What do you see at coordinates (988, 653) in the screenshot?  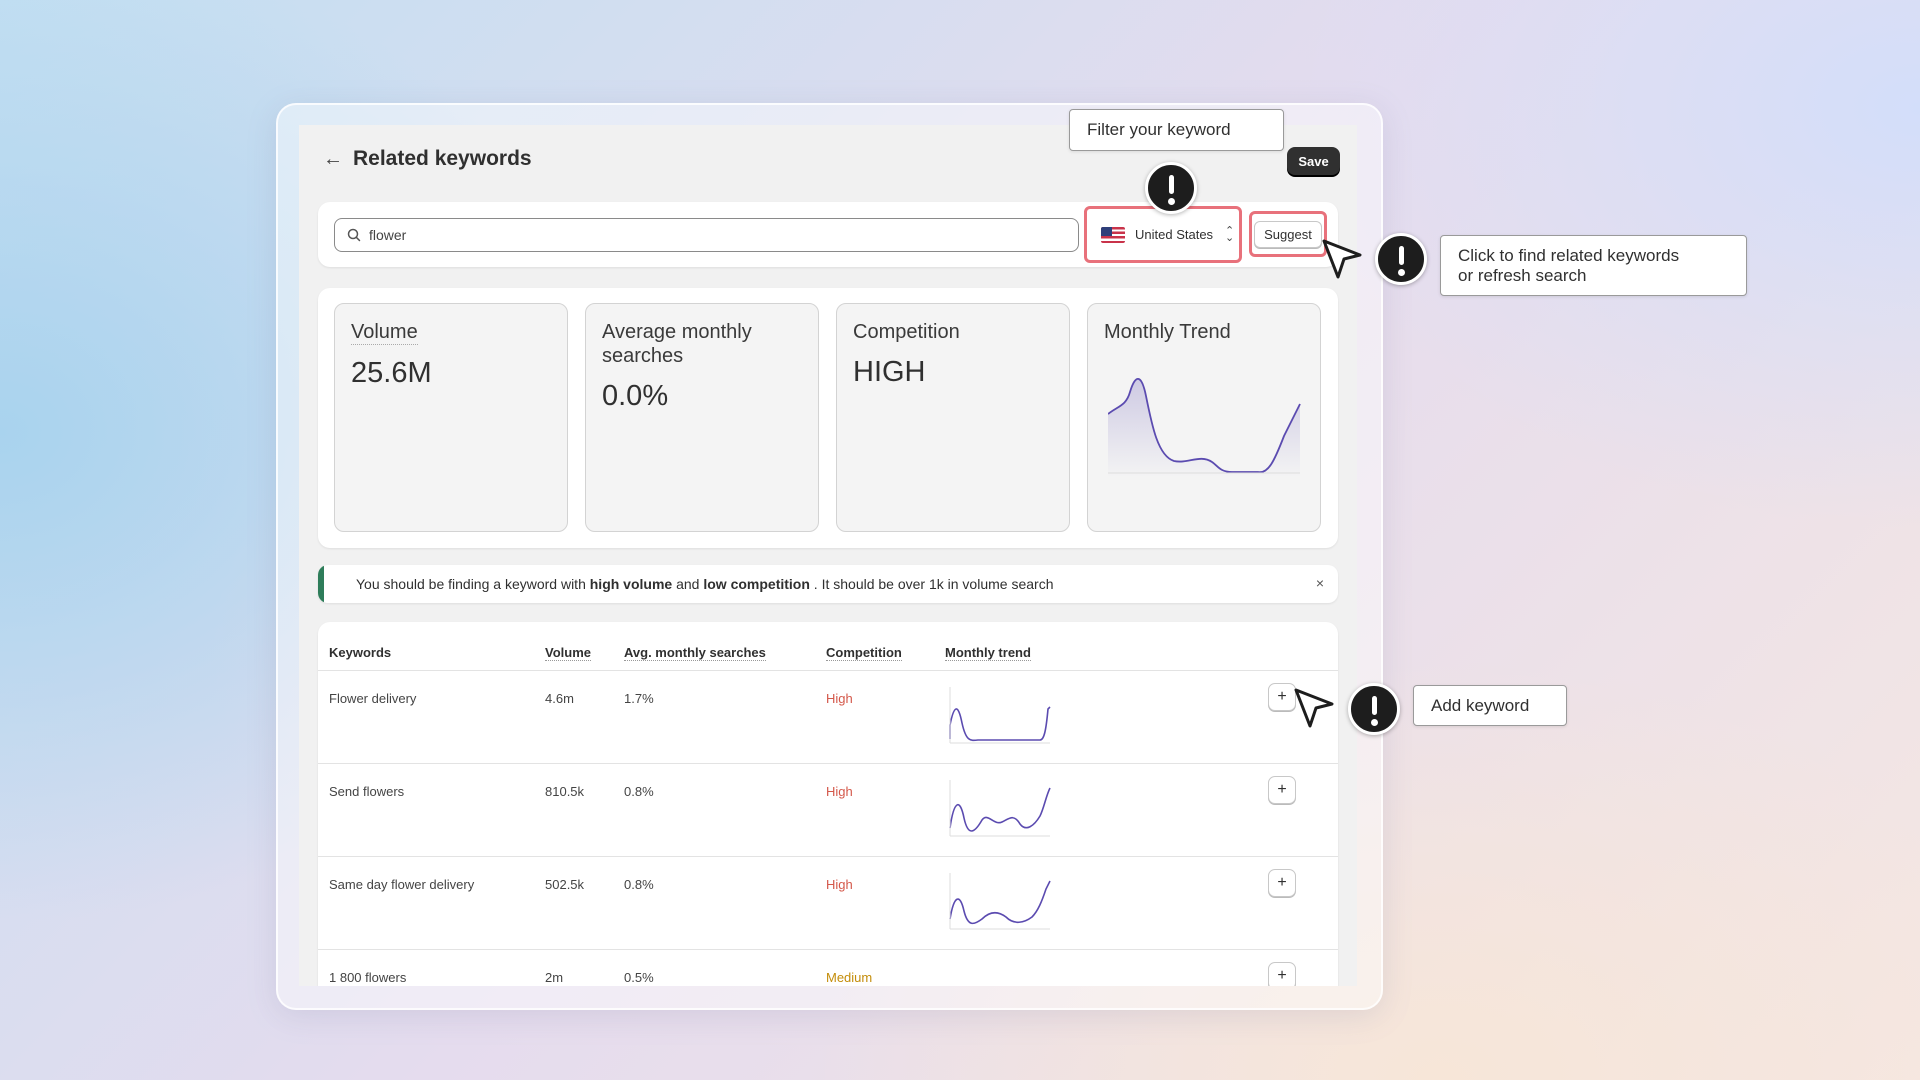 I see `column-header-trend: Monthly trend` at bounding box center [988, 653].